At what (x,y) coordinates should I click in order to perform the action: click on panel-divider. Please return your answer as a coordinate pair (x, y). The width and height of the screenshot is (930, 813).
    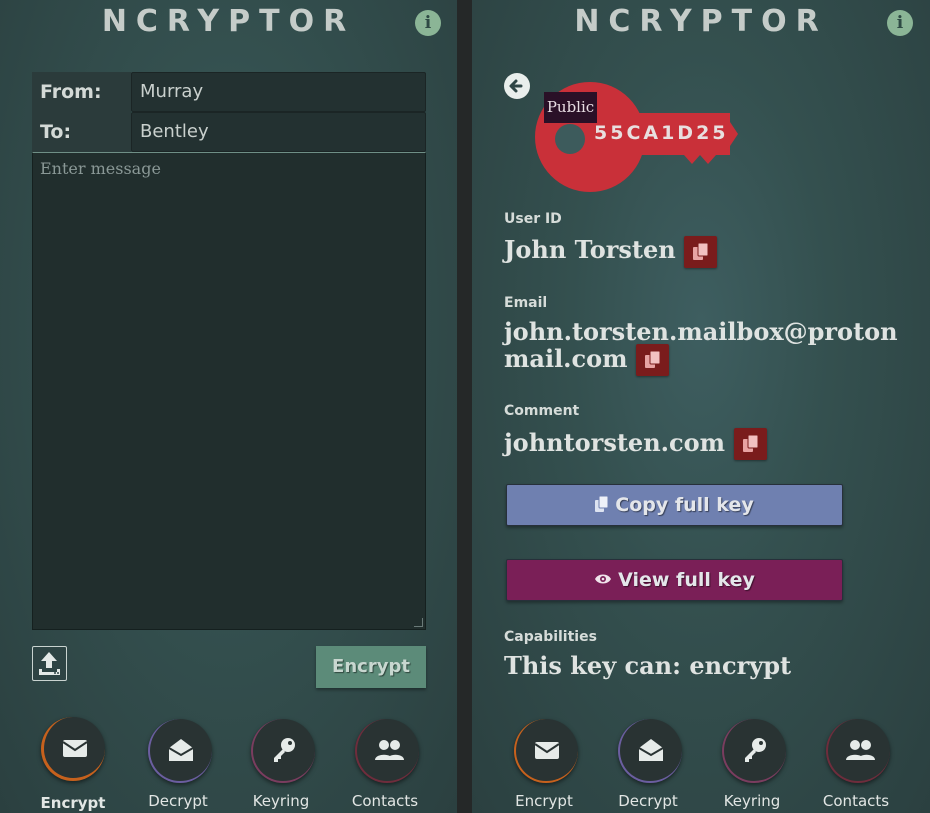
    Looking at the image, I should click on (464, 406).